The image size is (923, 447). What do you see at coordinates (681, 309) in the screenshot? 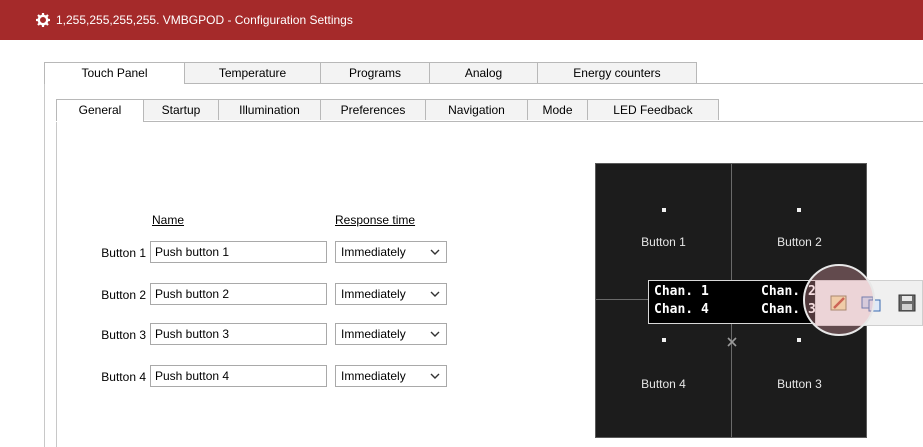
I see `lcd-line2-left: Chan. 4` at bounding box center [681, 309].